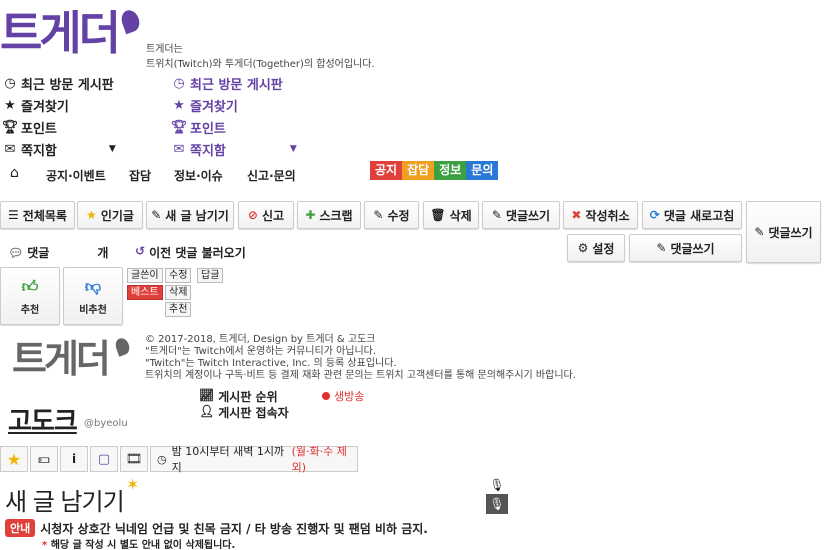  Describe the element at coordinates (13, 215) in the screenshot. I see `list-icon: ☰` at that location.